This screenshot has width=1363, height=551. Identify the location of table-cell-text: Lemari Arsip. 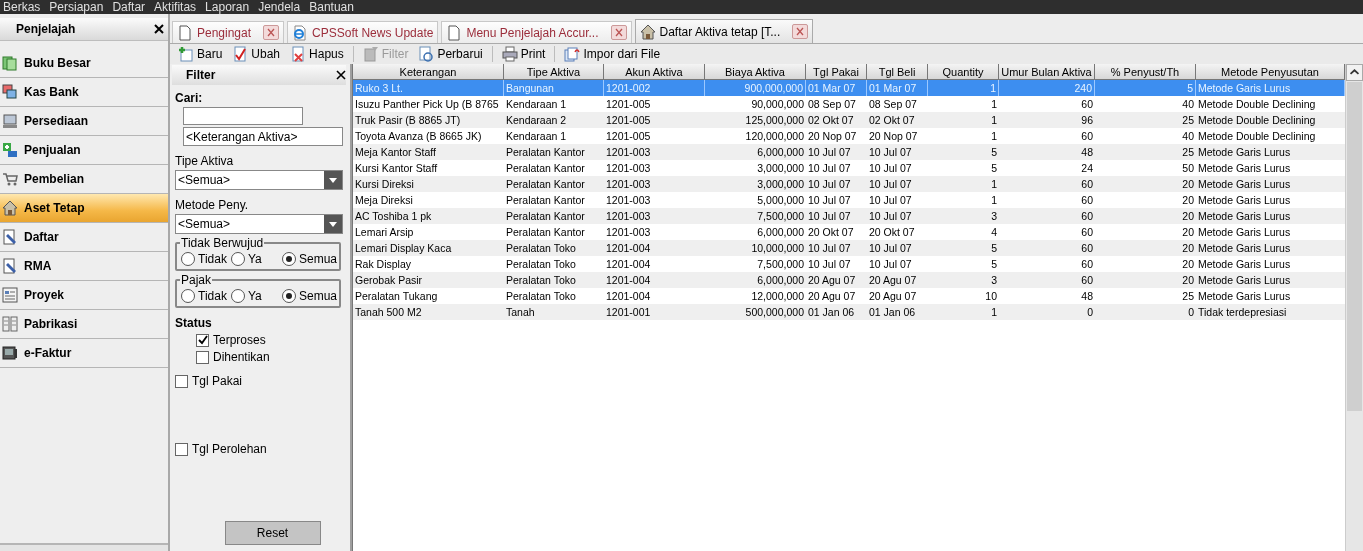
(384, 232).